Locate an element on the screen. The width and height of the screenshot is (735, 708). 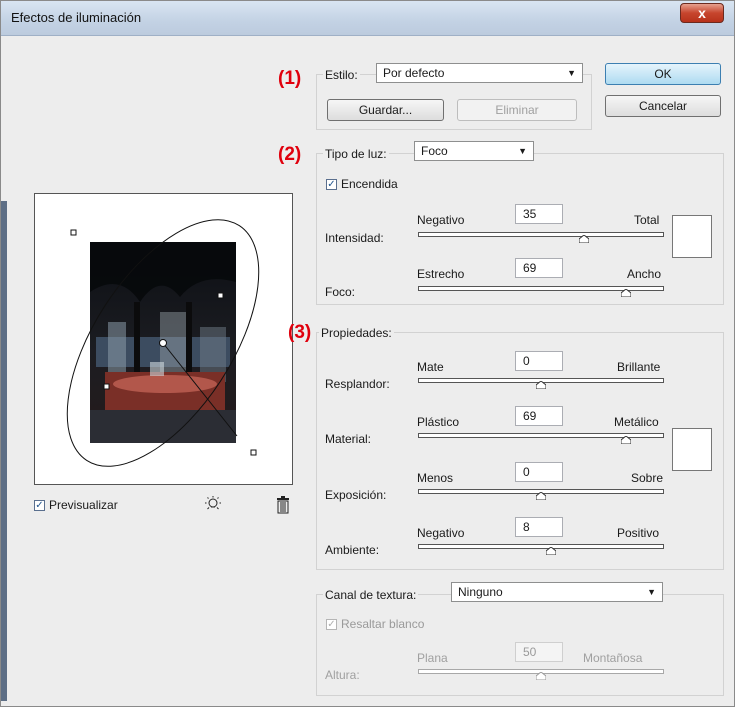
foco-label: Foco: is located at coordinates (340, 292).